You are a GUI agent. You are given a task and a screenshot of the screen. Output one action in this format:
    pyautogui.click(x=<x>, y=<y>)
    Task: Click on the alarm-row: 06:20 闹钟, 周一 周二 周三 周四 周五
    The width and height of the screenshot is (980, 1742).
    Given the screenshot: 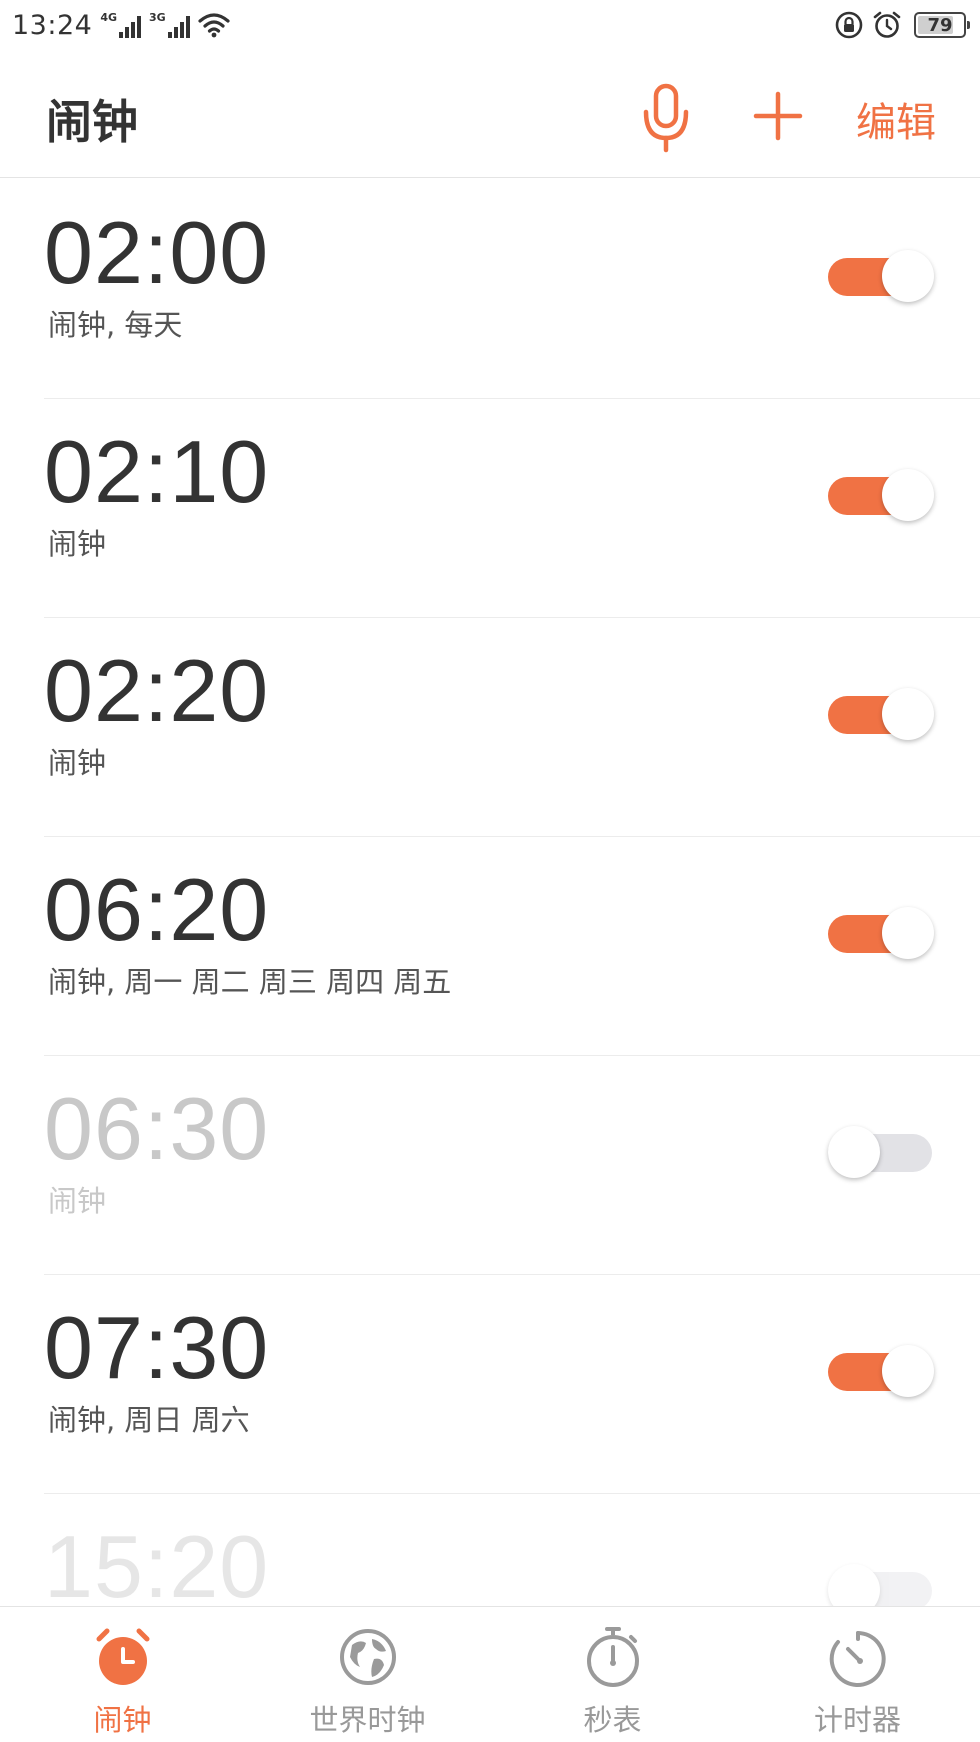 What is the action you would take?
    pyautogui.click(x=490, y=946)
    